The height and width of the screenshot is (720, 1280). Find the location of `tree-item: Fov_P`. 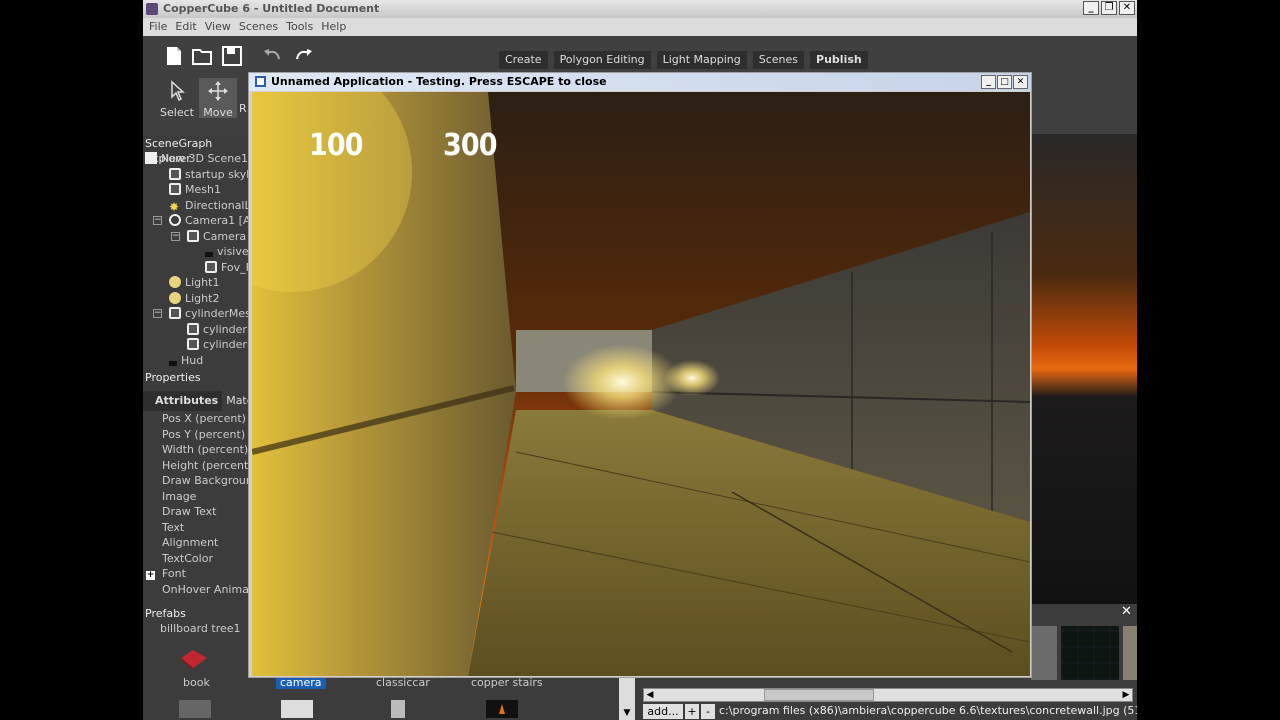

tree-item: Fov_P is located at coordinates (195, 268).